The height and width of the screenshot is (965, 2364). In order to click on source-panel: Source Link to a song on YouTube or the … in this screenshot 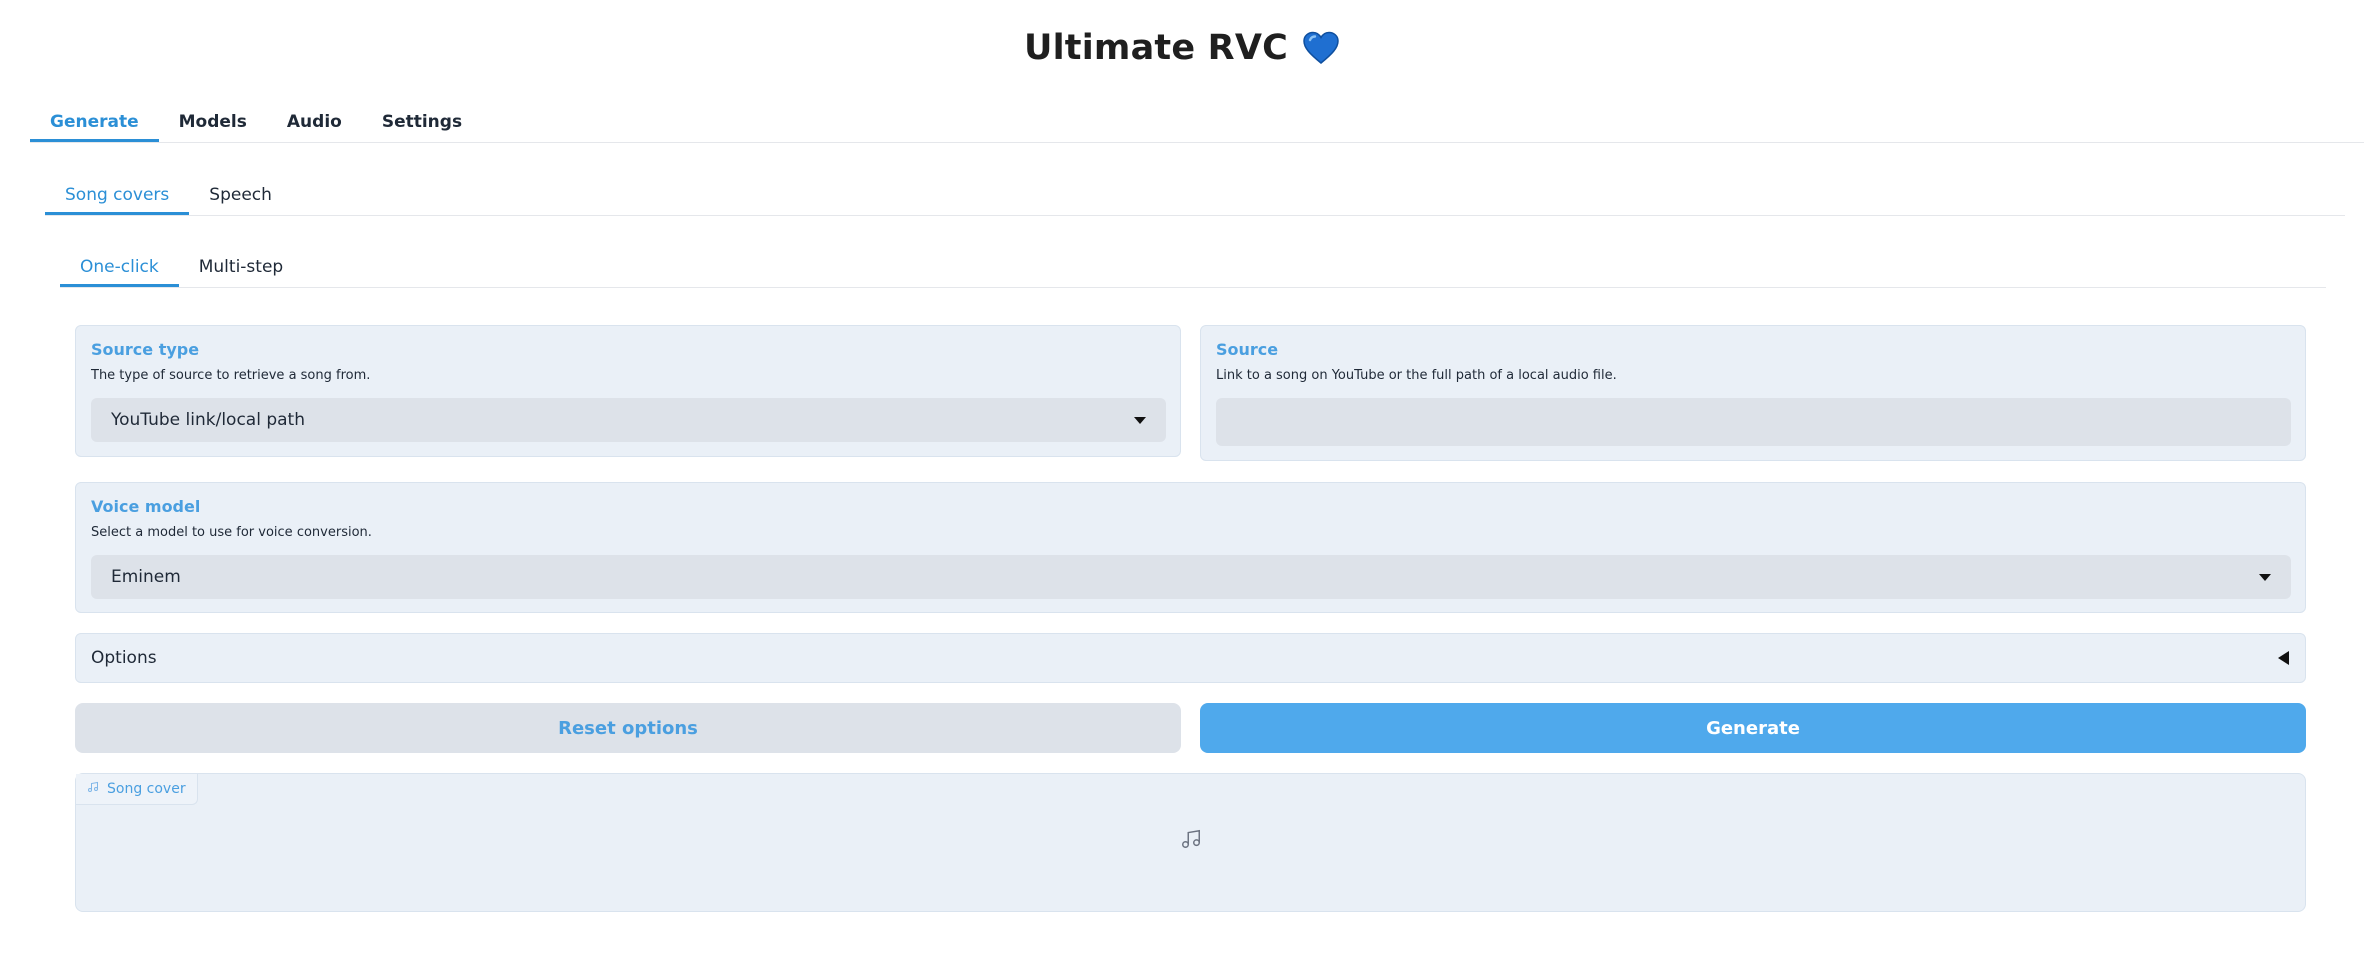, I will do `click(1753, 393)`.